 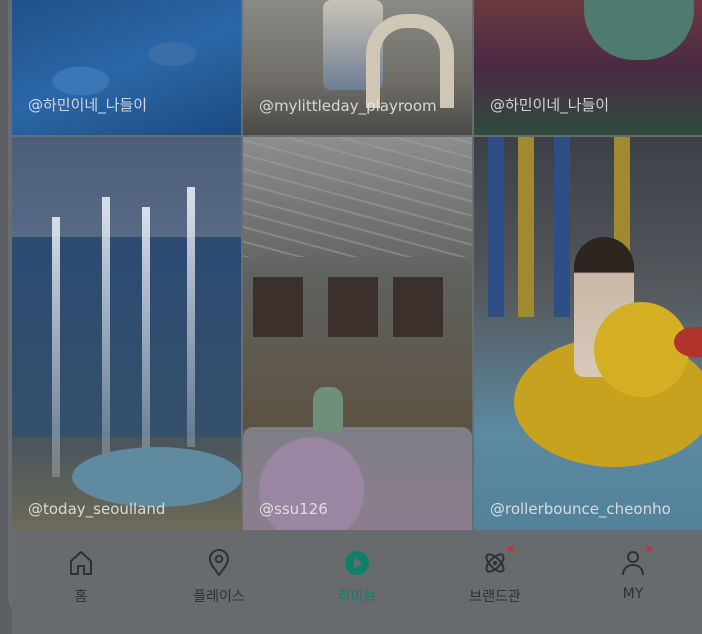 I want to click on play-icon, so click(x=357, y=563).